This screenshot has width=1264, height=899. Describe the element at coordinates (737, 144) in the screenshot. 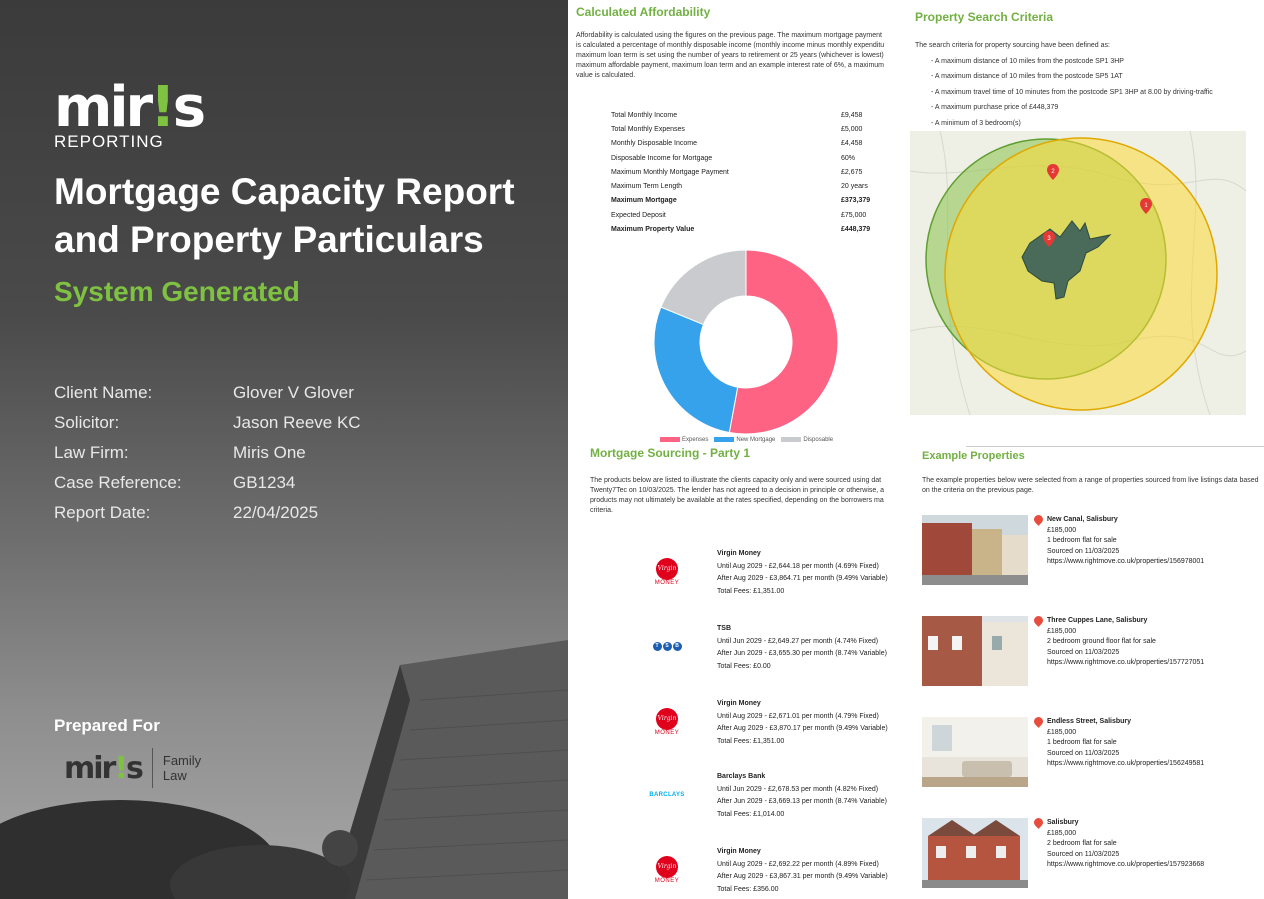

I see `table-row: Monthly Disposable Income £4,458` at that location.